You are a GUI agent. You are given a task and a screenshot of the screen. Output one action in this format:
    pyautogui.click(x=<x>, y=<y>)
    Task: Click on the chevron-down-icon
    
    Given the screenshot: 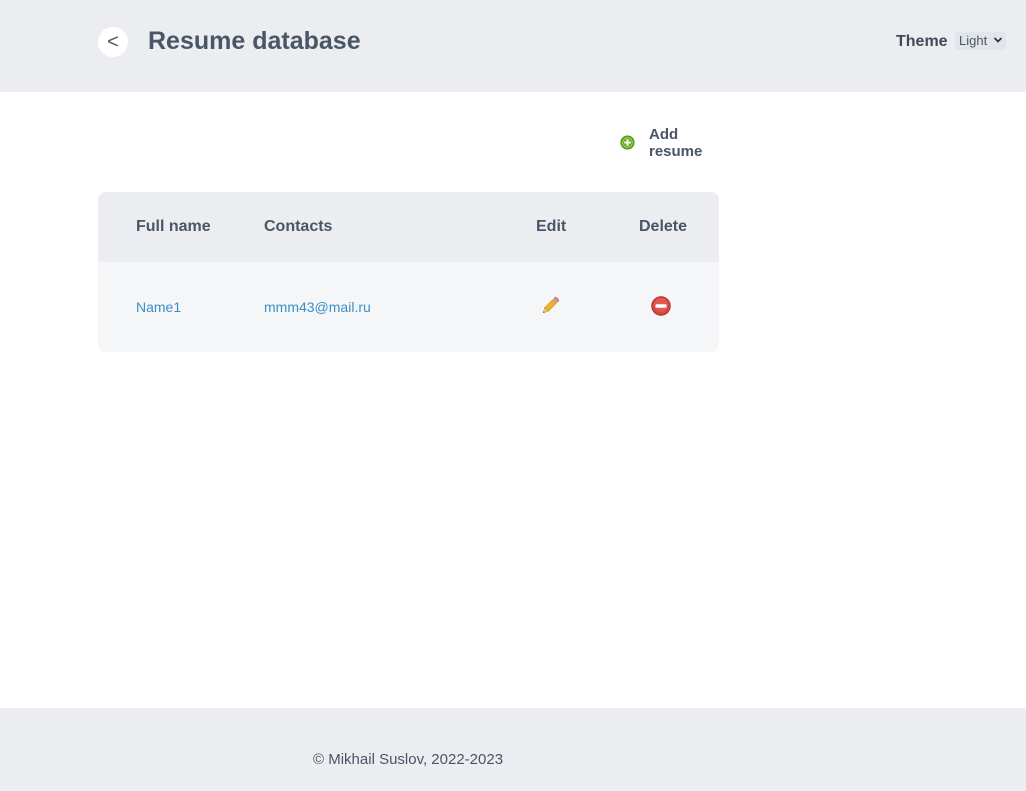 What is the action you would take?
    pyautogui.click(x=998, y=40)
    